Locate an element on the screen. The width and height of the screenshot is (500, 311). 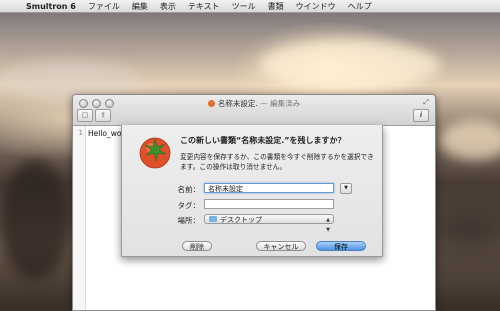
edited-status: — 編集済み is located at coordinates (279, 103).